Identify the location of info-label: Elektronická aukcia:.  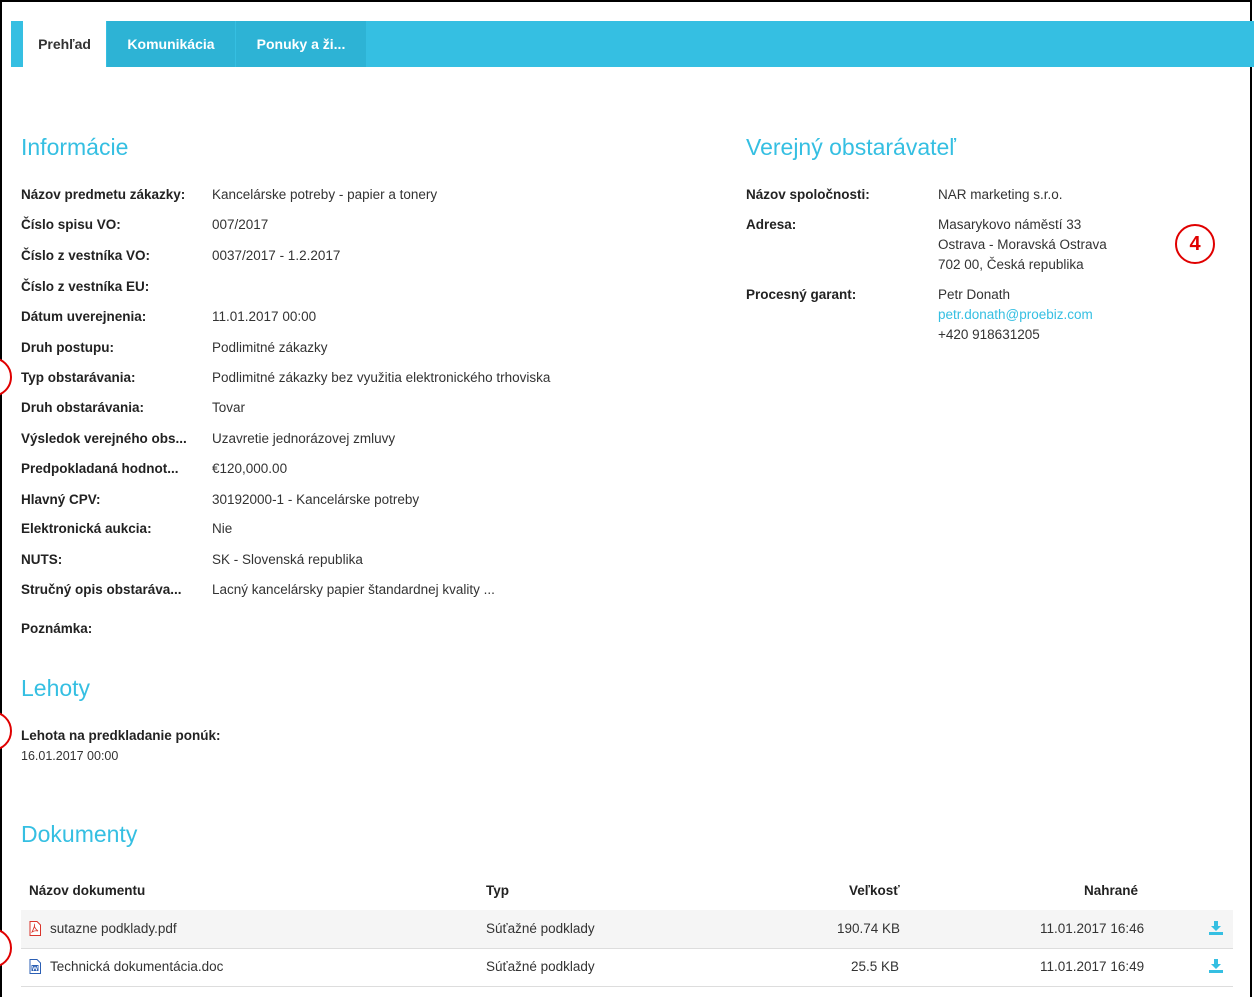
(86, 528).